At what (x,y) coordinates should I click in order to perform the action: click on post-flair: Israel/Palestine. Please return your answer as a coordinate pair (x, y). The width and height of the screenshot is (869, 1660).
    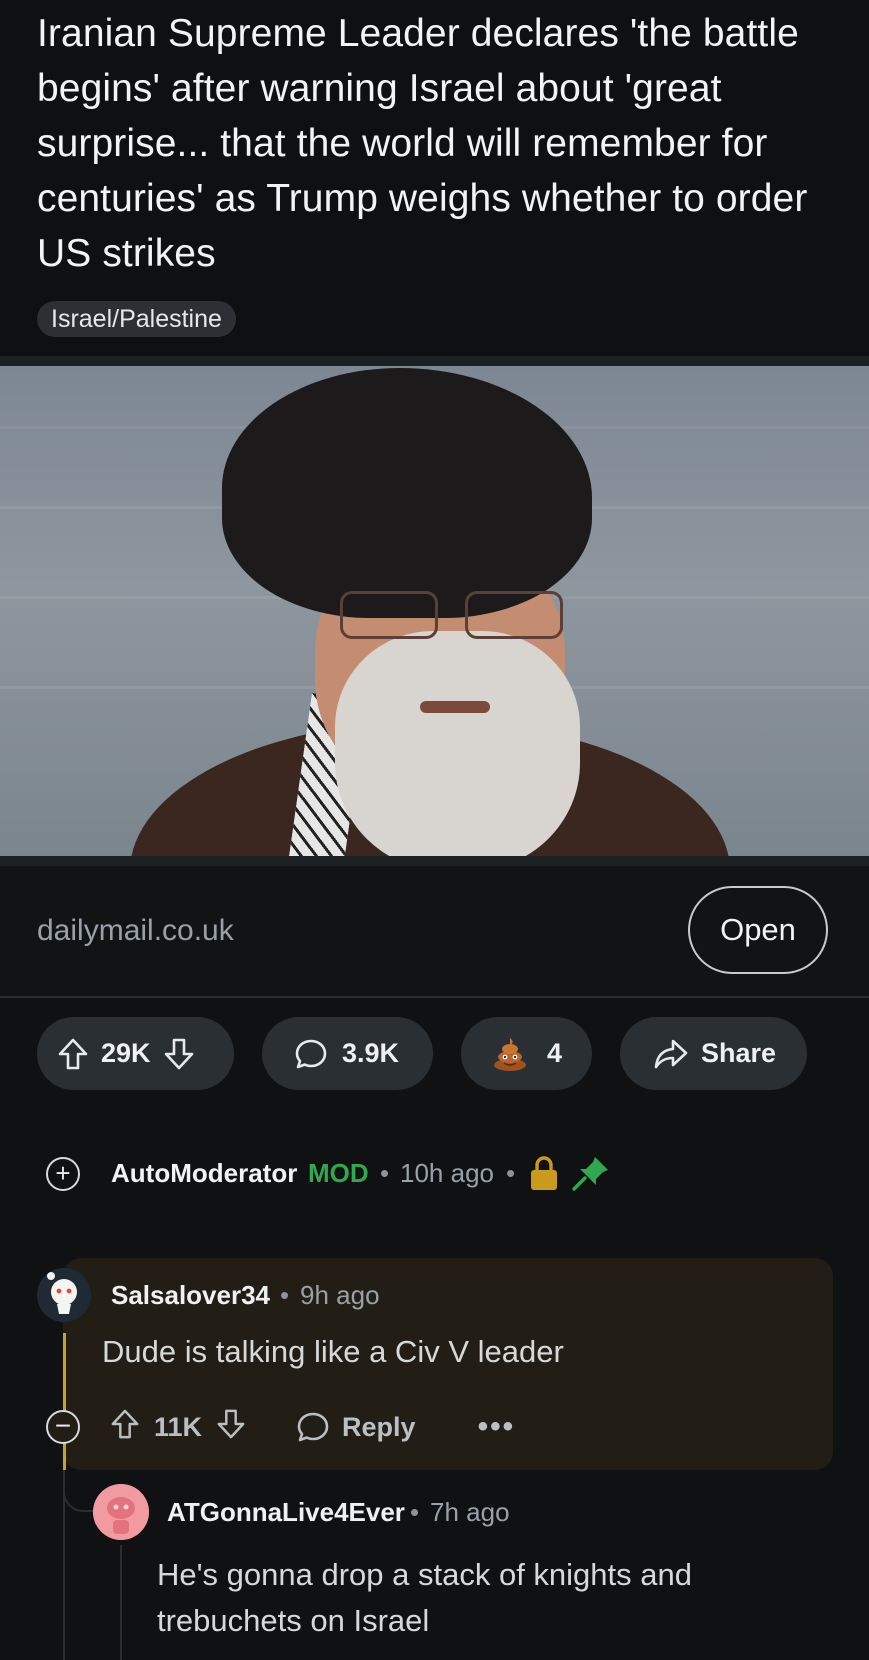
    Looking at the image, I should click on (136, 319).